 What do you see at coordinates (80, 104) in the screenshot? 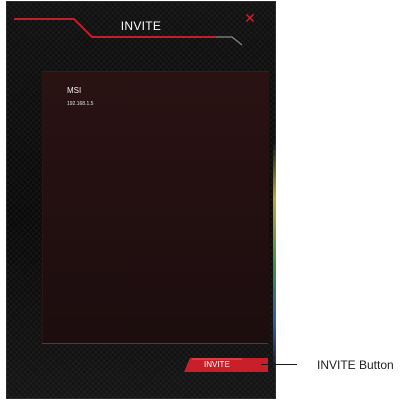
I see `device-ip: 192.168.1.5` at bounding box center [80, 104].